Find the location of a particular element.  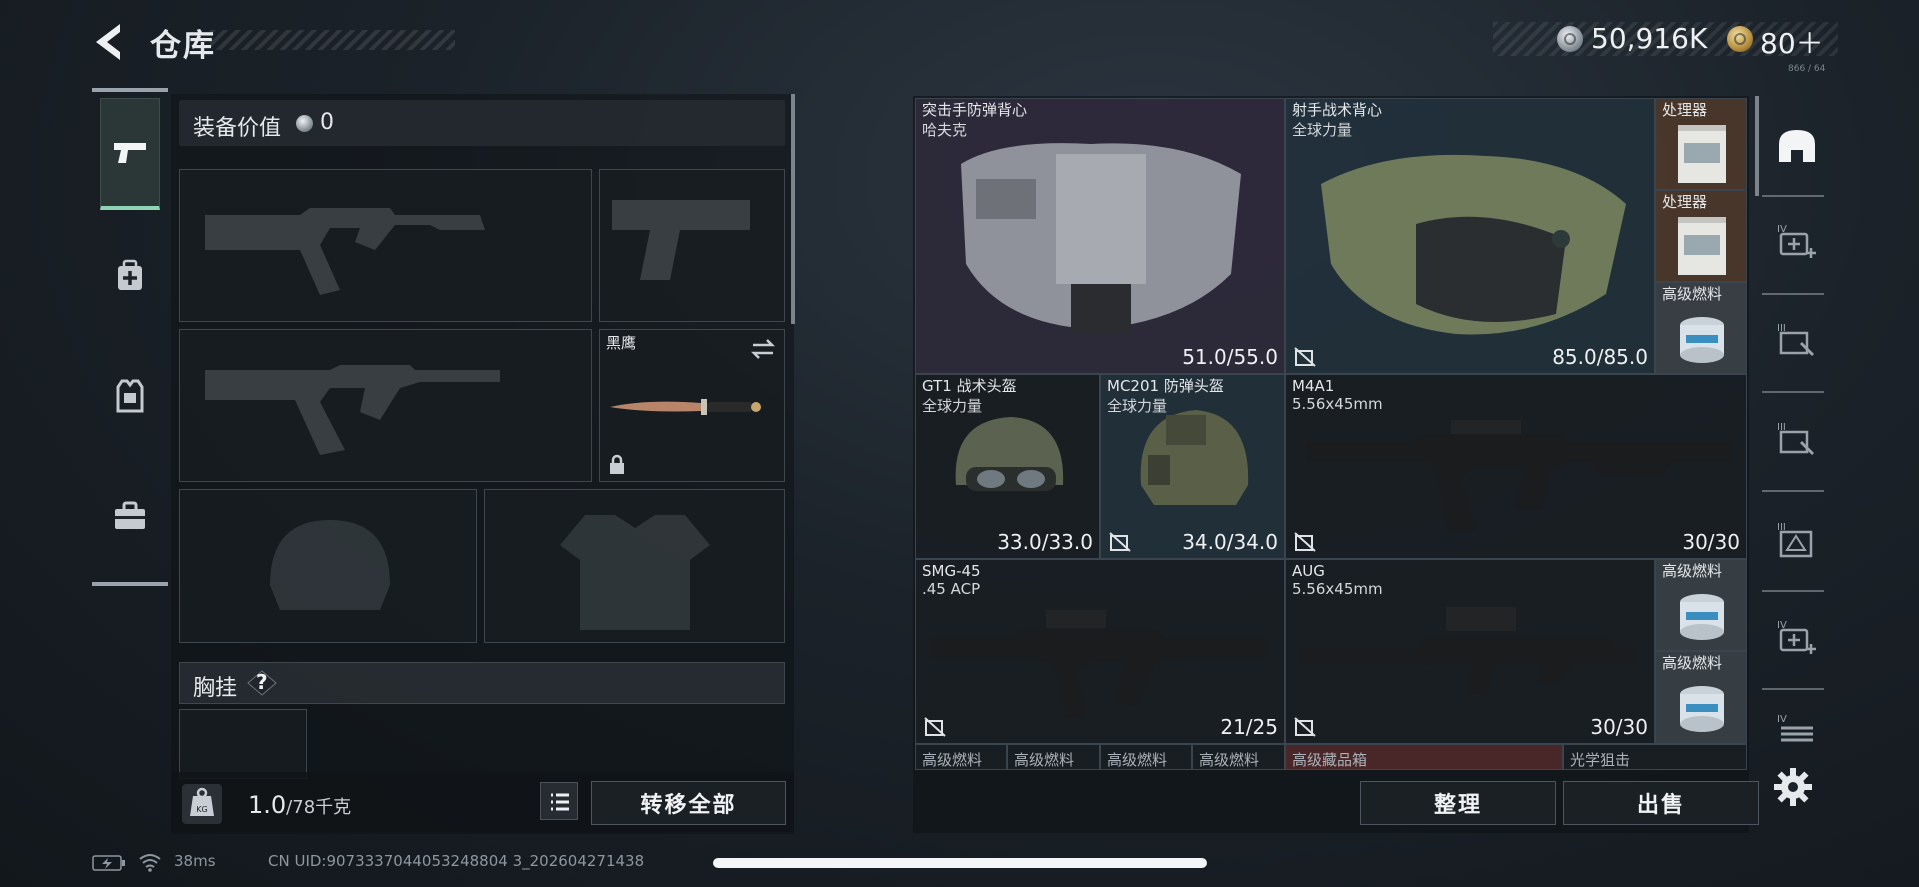

weight-readout: 1.0/78千克 is located at coordinates (299, 805).